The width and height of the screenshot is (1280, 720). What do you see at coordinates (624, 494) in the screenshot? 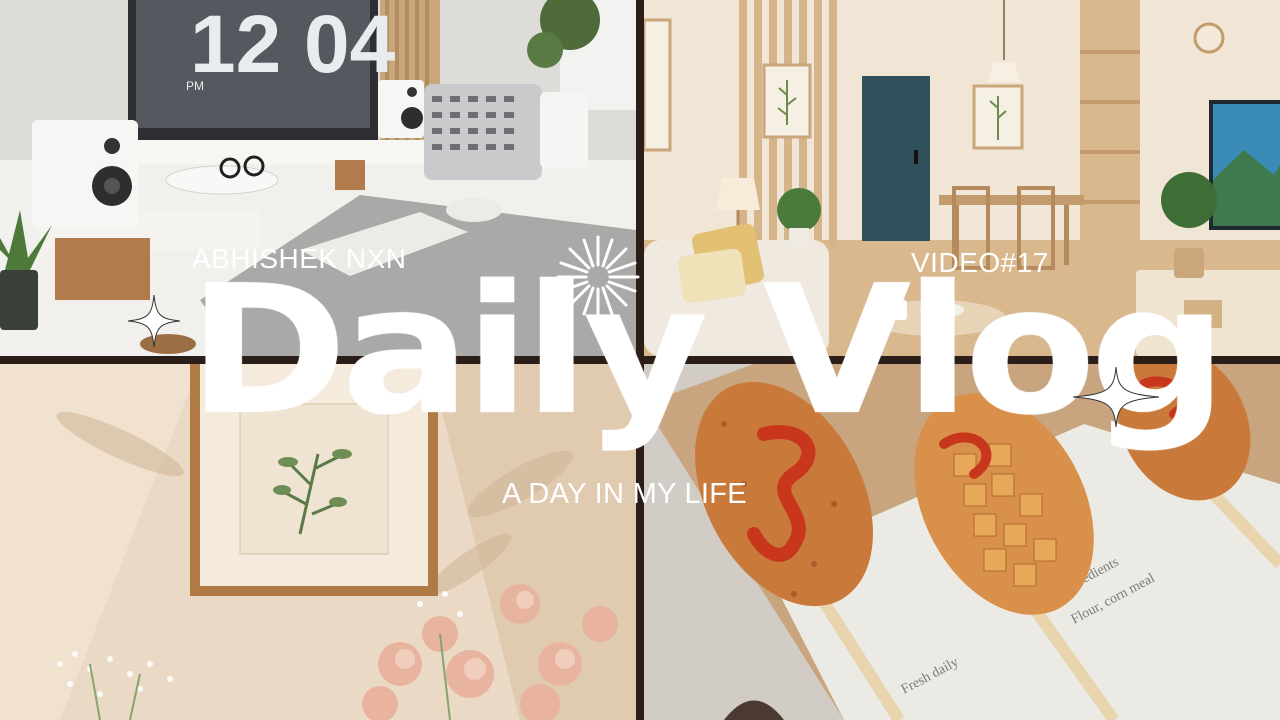
I see `vlog-subtitle: A DAY IN MY LIFE` at bounding box center [624, 494].